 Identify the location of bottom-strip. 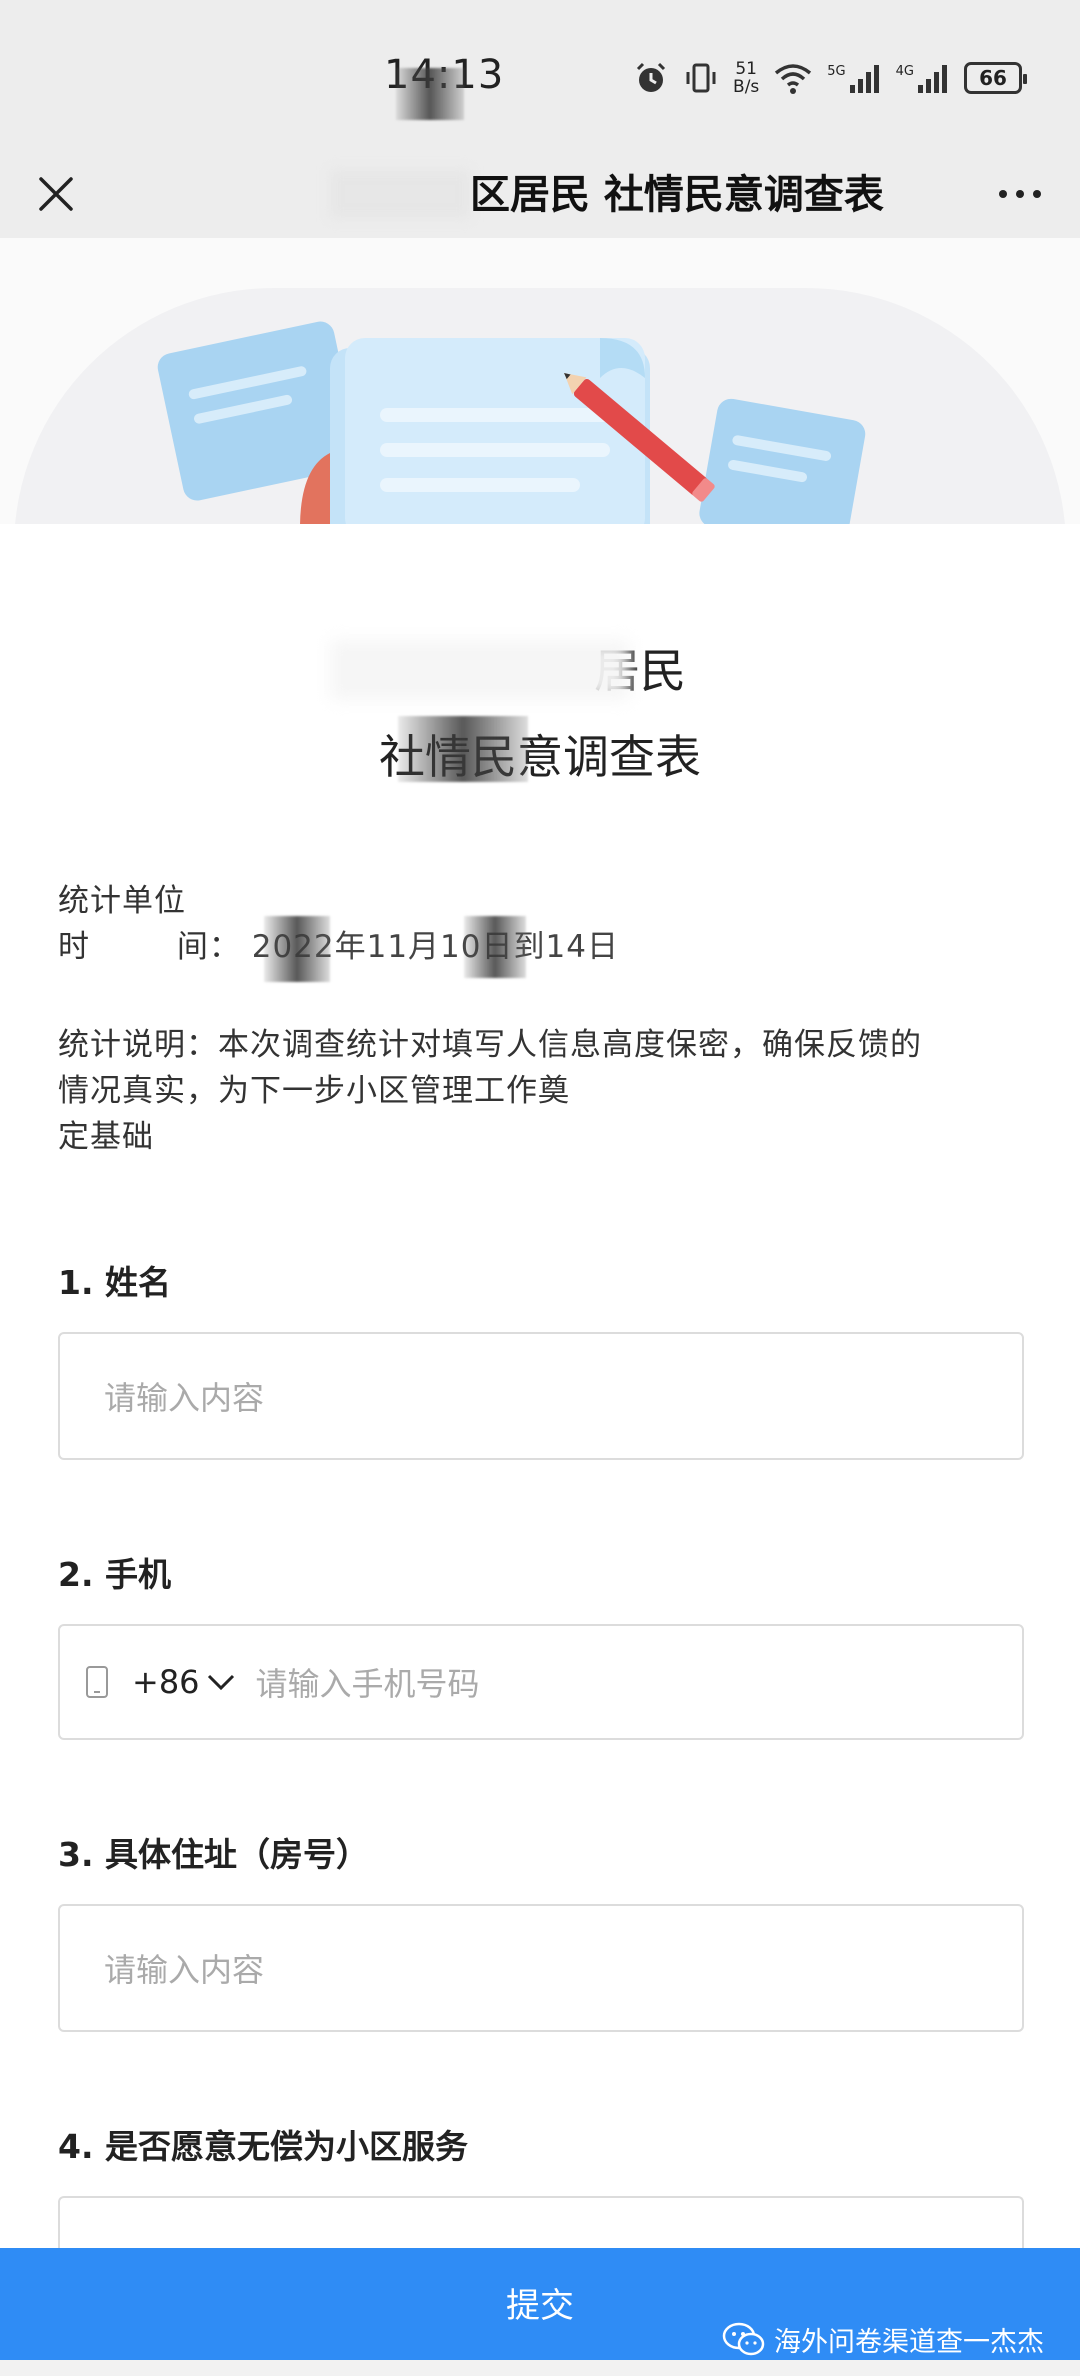
(540, 2368).